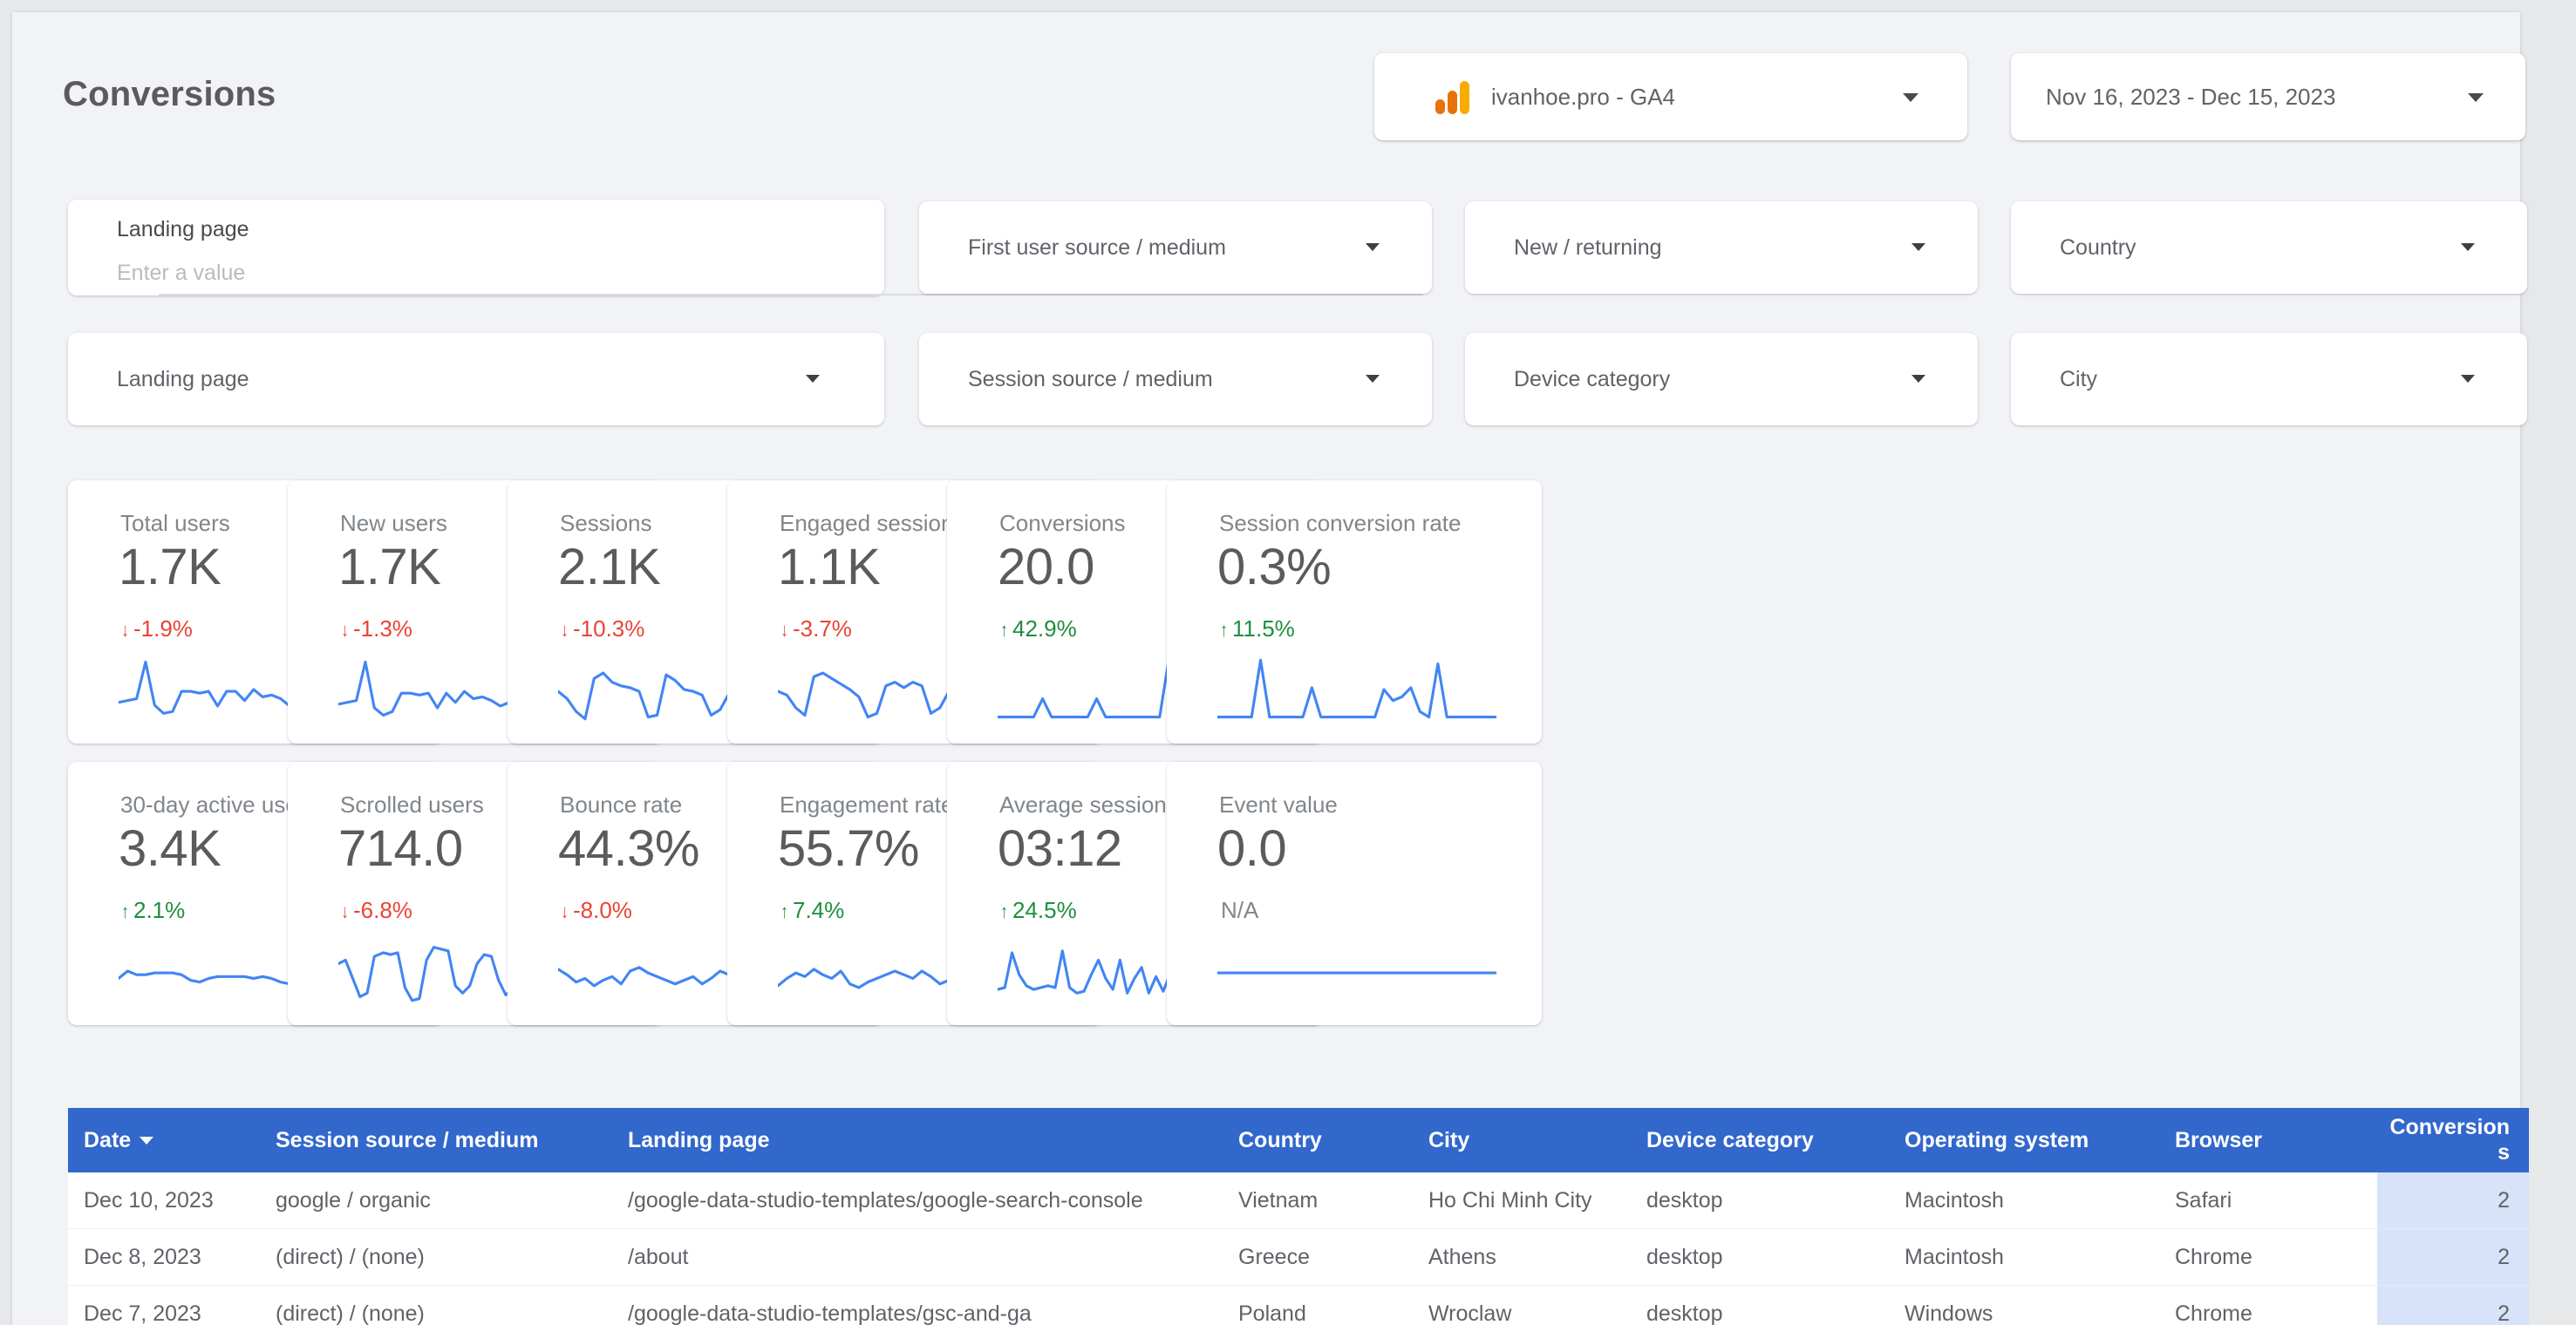 This screenshot has width=2576, height=1325. What do you see at coordinates (609, 628) in the screenshot?
I see `scorecard-delta-text: -10.3%` at bounding box center [609, 628].